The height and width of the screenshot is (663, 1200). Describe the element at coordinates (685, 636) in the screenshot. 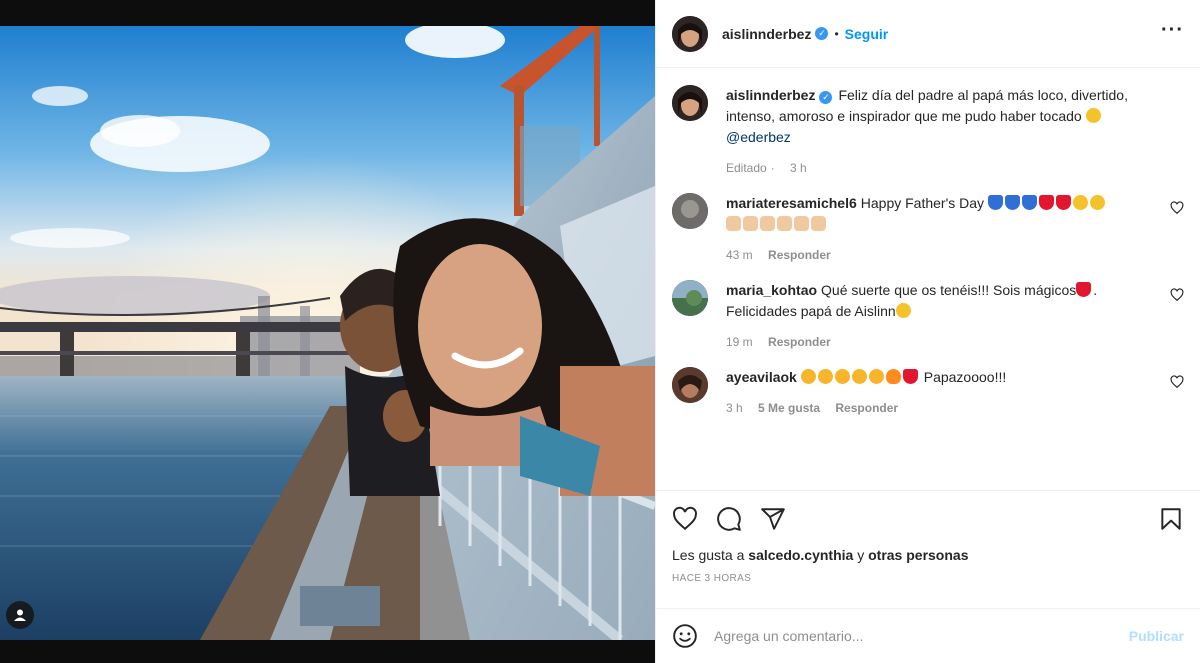

I see `emoji-smile-icon` at that location.